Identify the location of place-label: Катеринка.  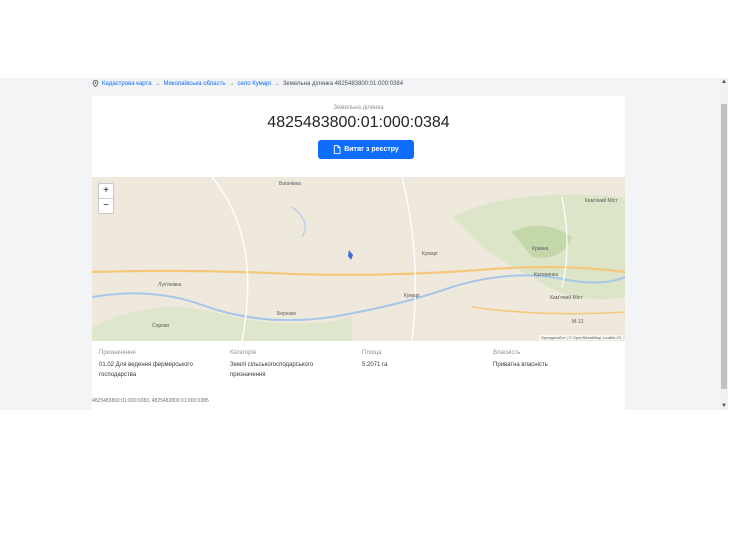
(546, 275).